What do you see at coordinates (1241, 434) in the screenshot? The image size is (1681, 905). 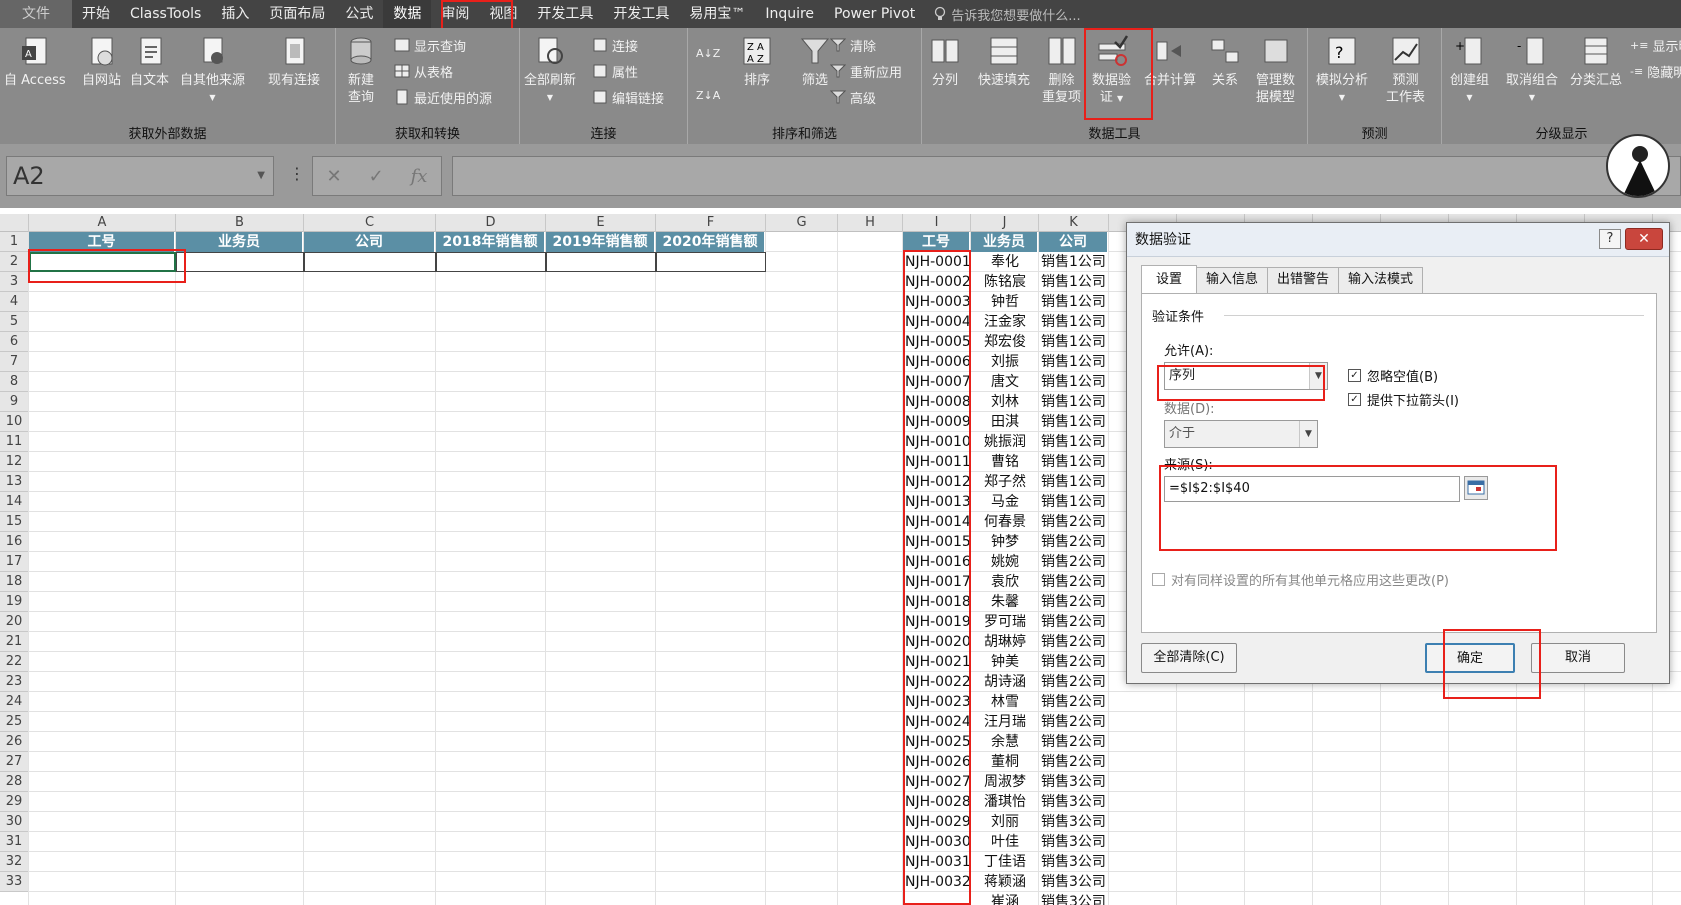 I see `data-select: 介于 ▼` at bounding box center [1241, 434].